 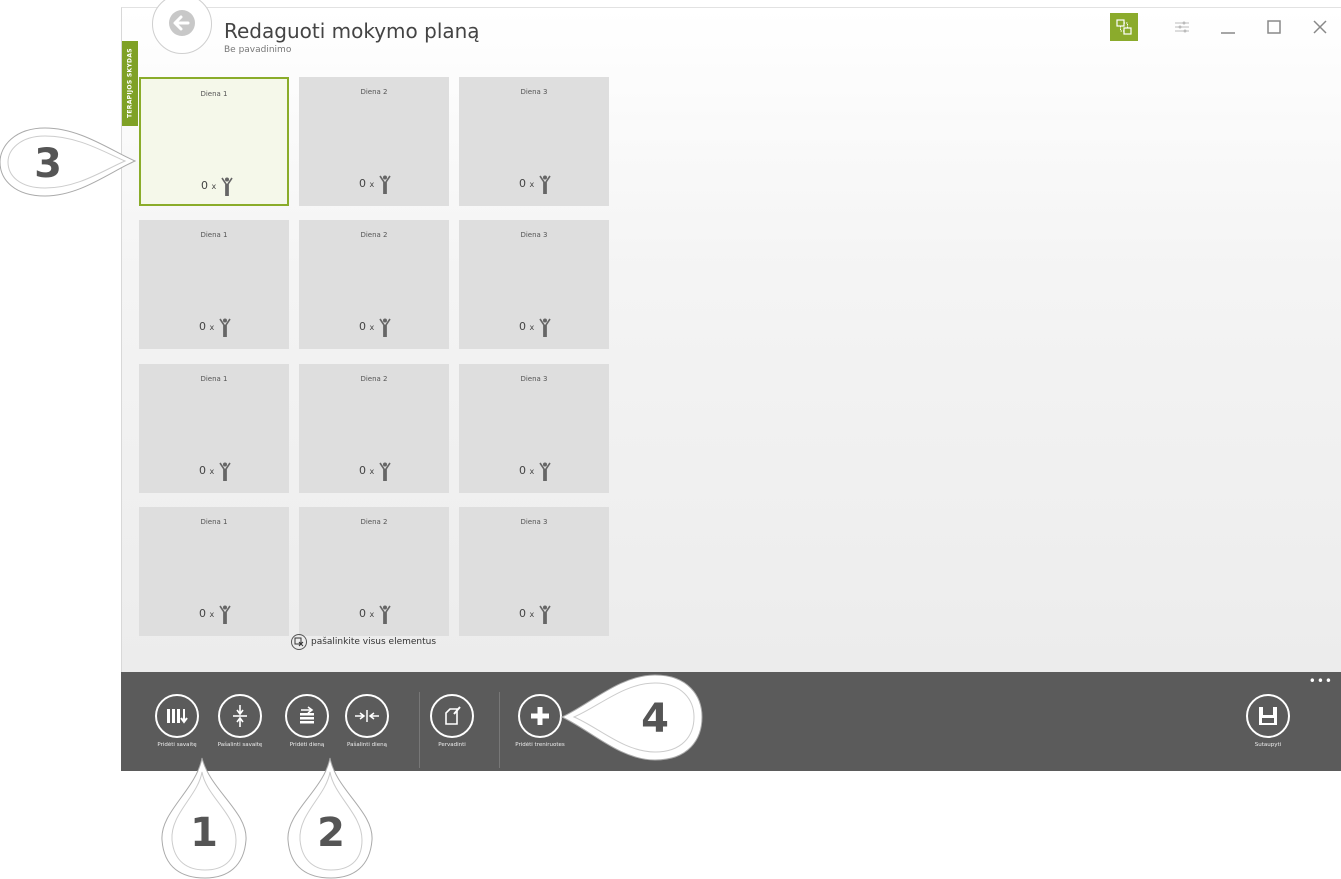 I want to click on floppy-disk-icon, so click(x=1268, y=716).